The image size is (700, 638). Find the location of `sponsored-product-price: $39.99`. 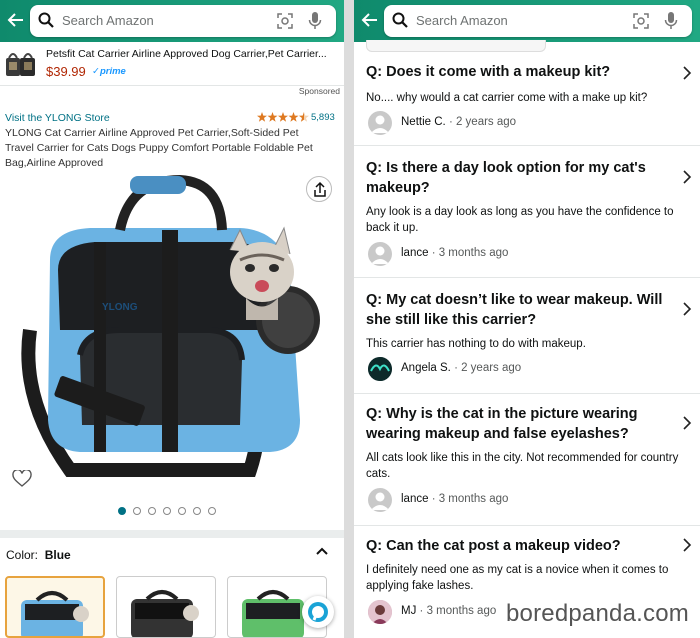

sponsored-product-price: $39.99 is located at coordinates (66, 71).